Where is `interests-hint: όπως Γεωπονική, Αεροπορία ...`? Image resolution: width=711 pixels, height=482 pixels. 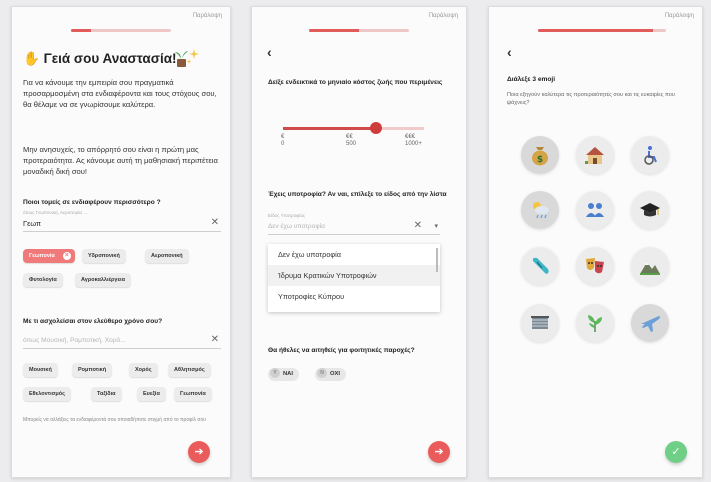
interests-hint: όπως Γεωπονική, Αεροπορία ... is located at coordinates (55, 212).